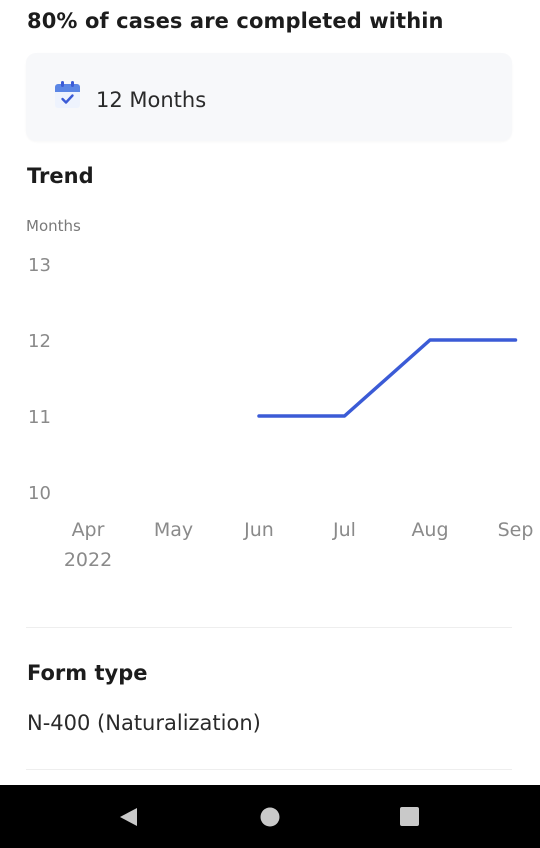 This screenshot has height=848, width=540. What do you see at coordinates (67, 94) in the screenshot?
I see `calendar-icon` at bounding box center [67, 94].